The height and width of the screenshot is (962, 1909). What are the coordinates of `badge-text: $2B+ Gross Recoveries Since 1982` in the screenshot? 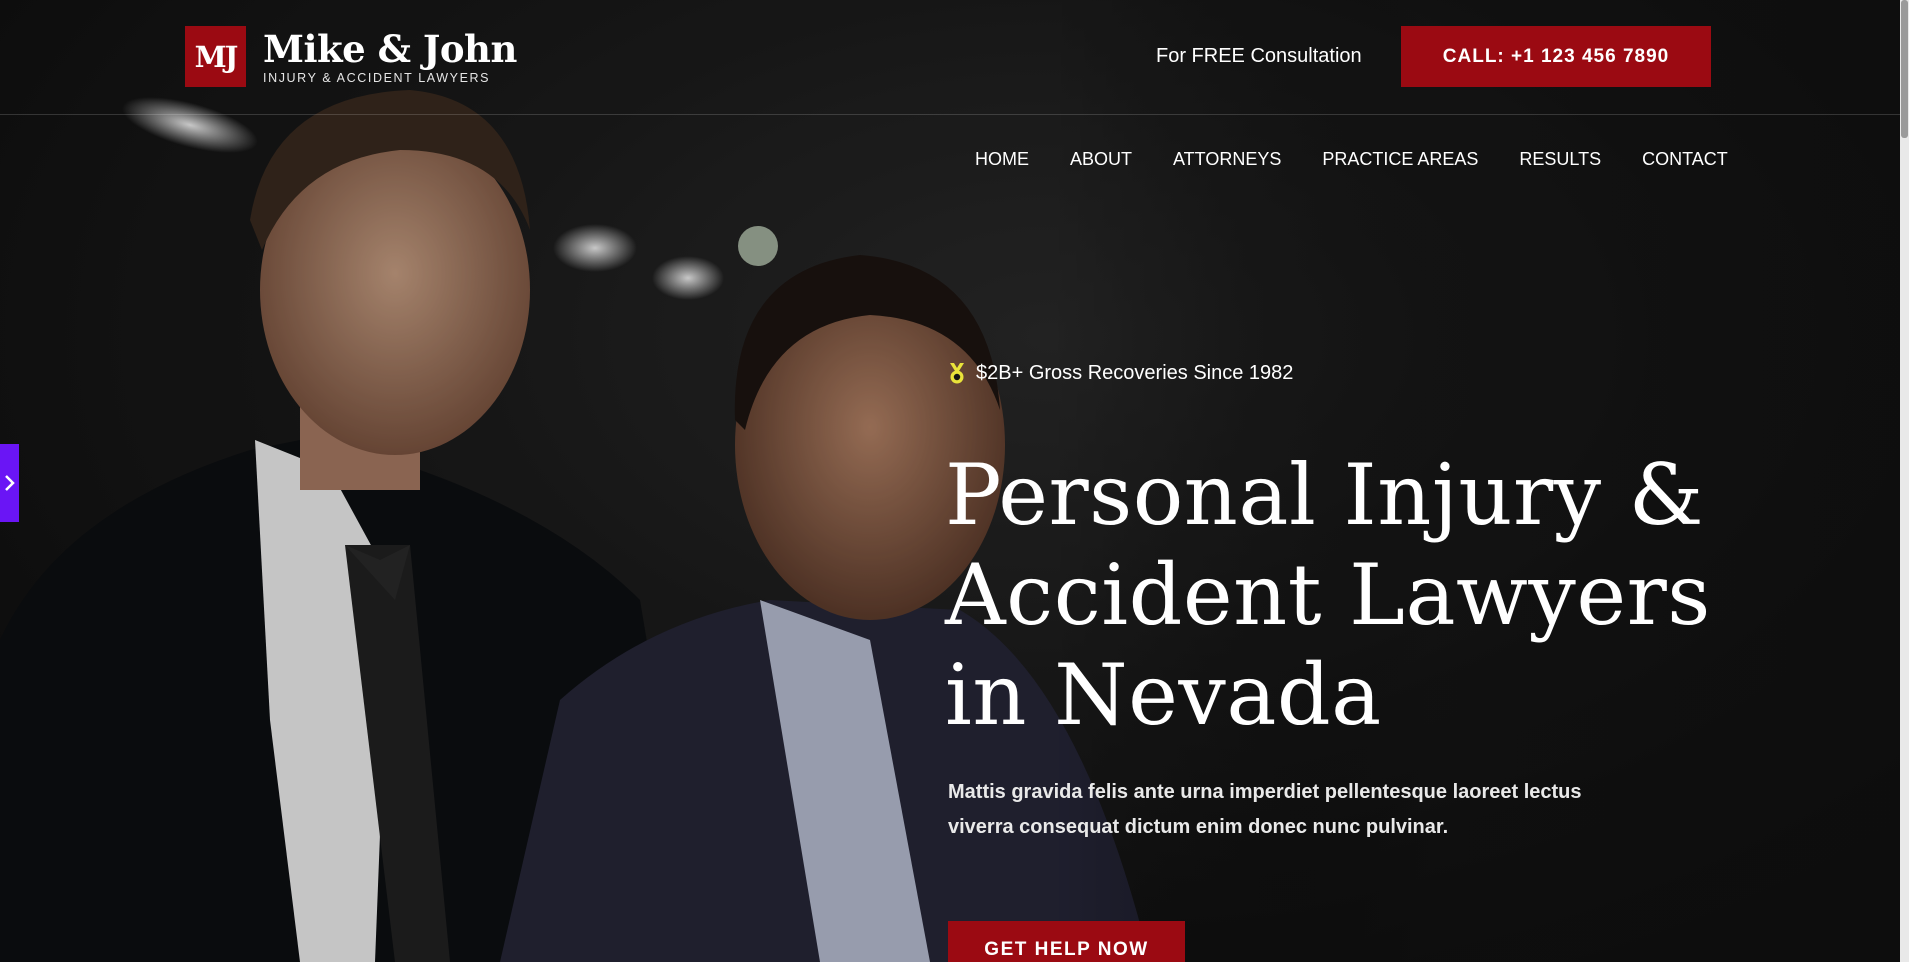 It's located at (1135, 373).